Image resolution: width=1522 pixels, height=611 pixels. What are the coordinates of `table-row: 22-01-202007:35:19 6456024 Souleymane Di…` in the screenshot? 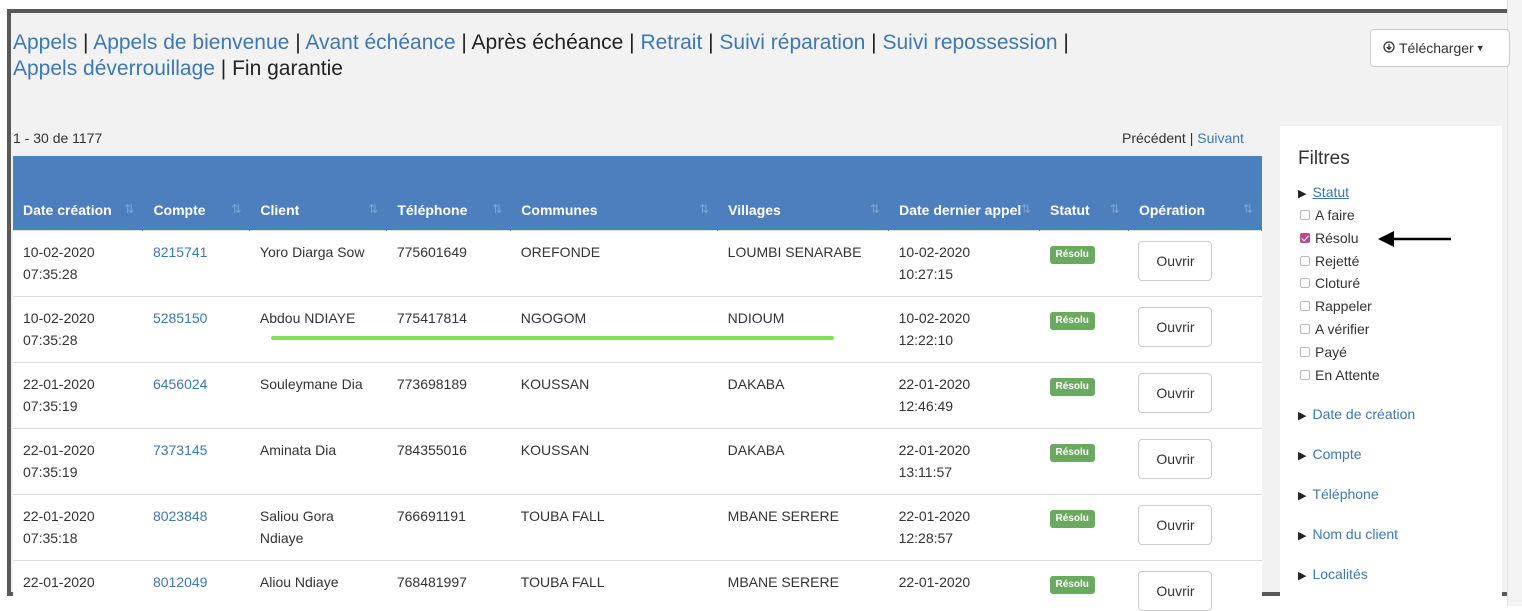 It's located at (637, 396).